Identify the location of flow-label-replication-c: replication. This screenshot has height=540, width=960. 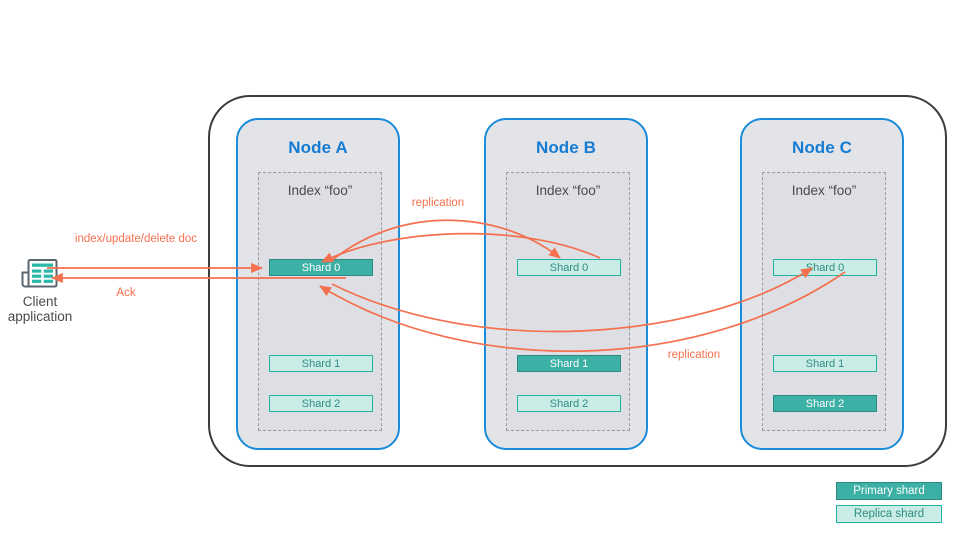
(694, 355).